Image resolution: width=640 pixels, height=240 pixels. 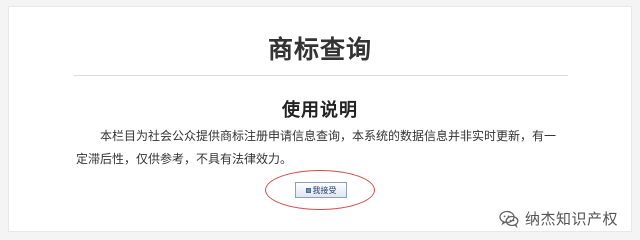 What do you see at coordinates (571, 219) in the screenshot?
I see `watermark-text: 纳杰知识产权` at bounding box center [571, 219].